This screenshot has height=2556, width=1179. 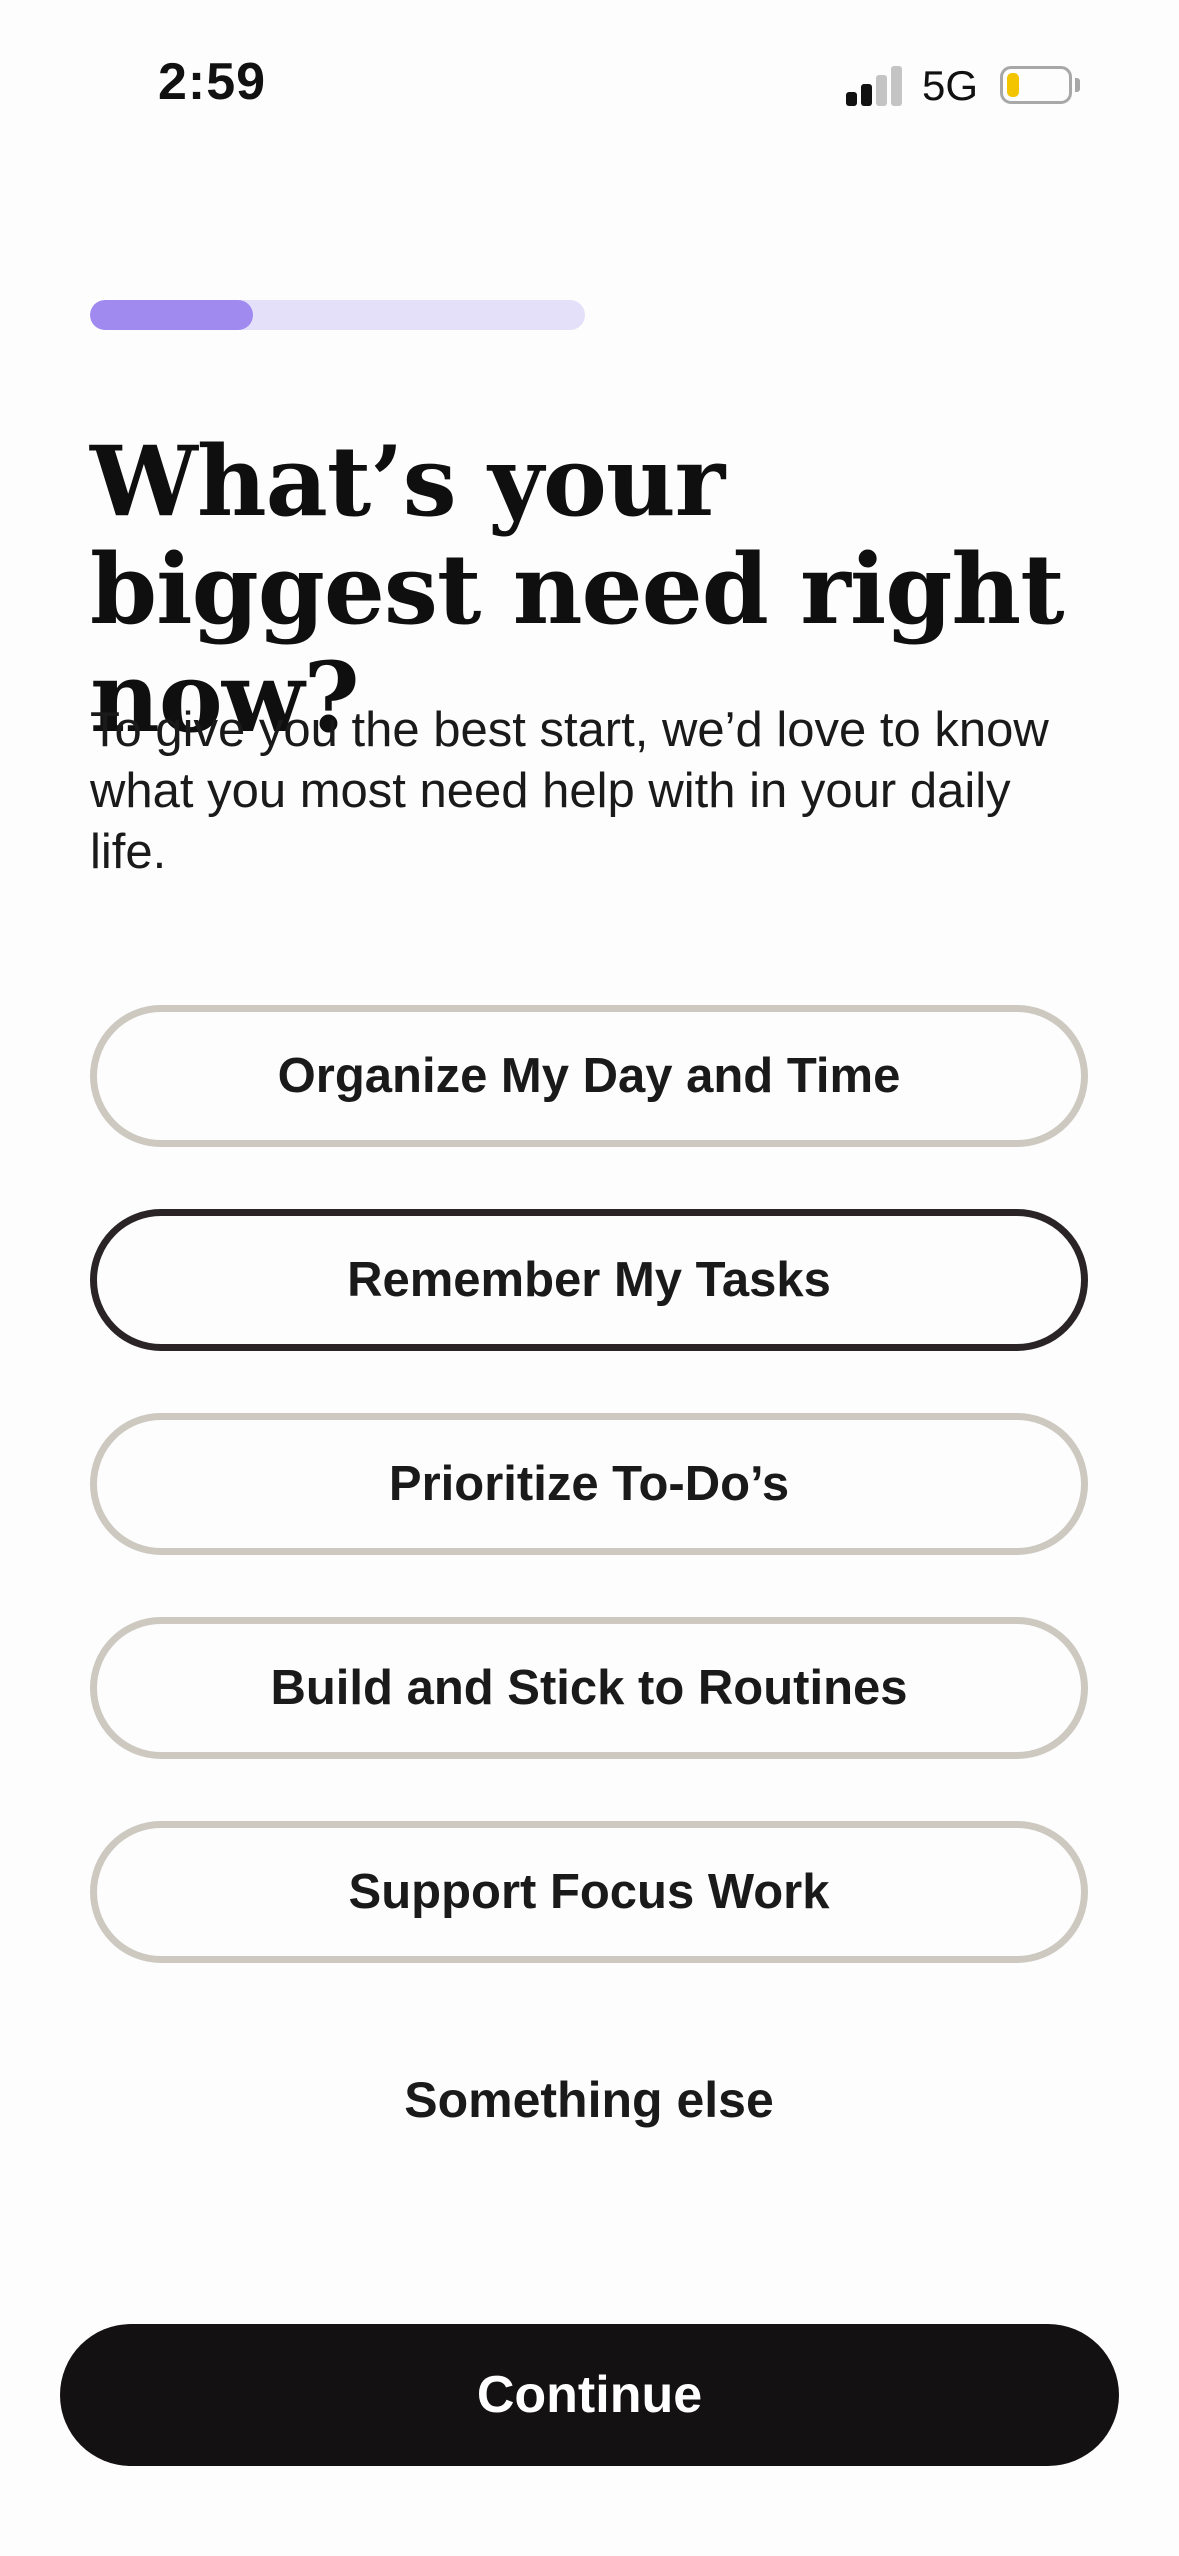 I want to click on onboarding-progress-bar, so click(x=337, y=315).